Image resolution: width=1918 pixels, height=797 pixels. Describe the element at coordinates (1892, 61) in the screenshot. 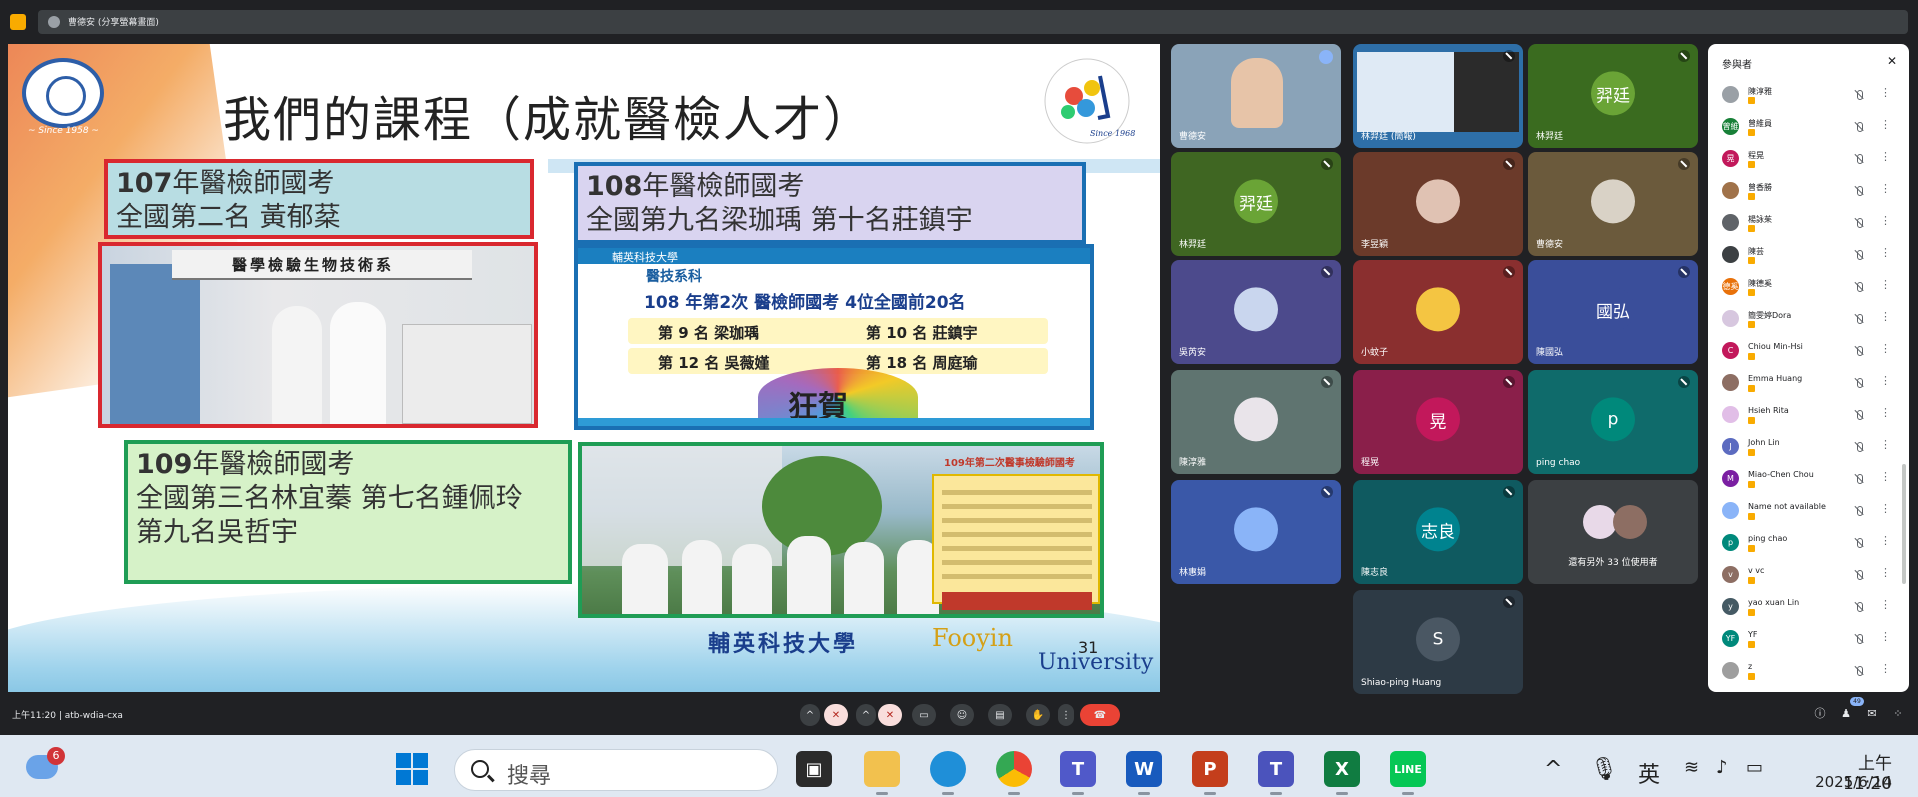

I see `close-icon: ✕` at that location.